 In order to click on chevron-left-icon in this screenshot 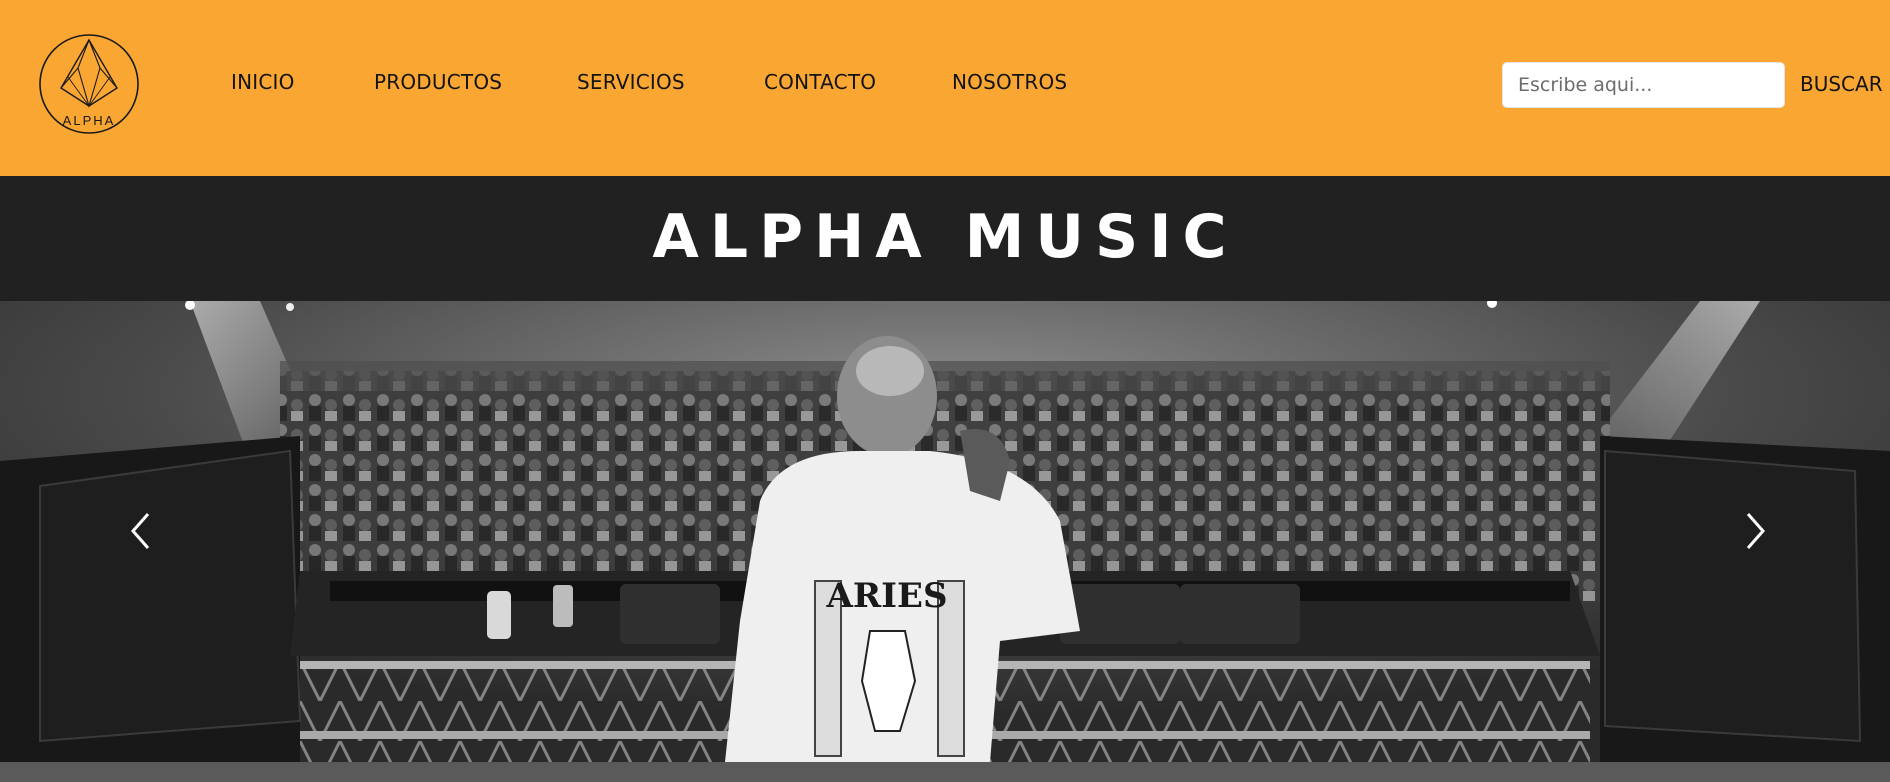, I will do `click(140, 531)`.